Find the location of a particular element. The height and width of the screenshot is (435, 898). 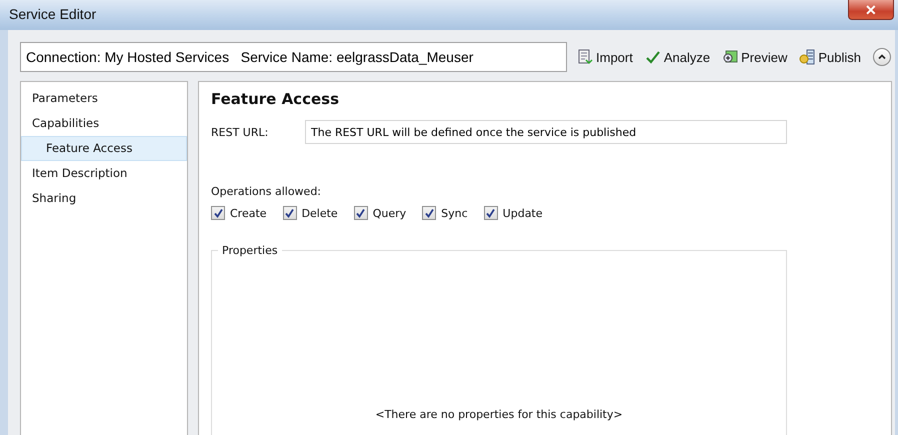

sidebar-item: Item Description is located at coordinates (104, 173).